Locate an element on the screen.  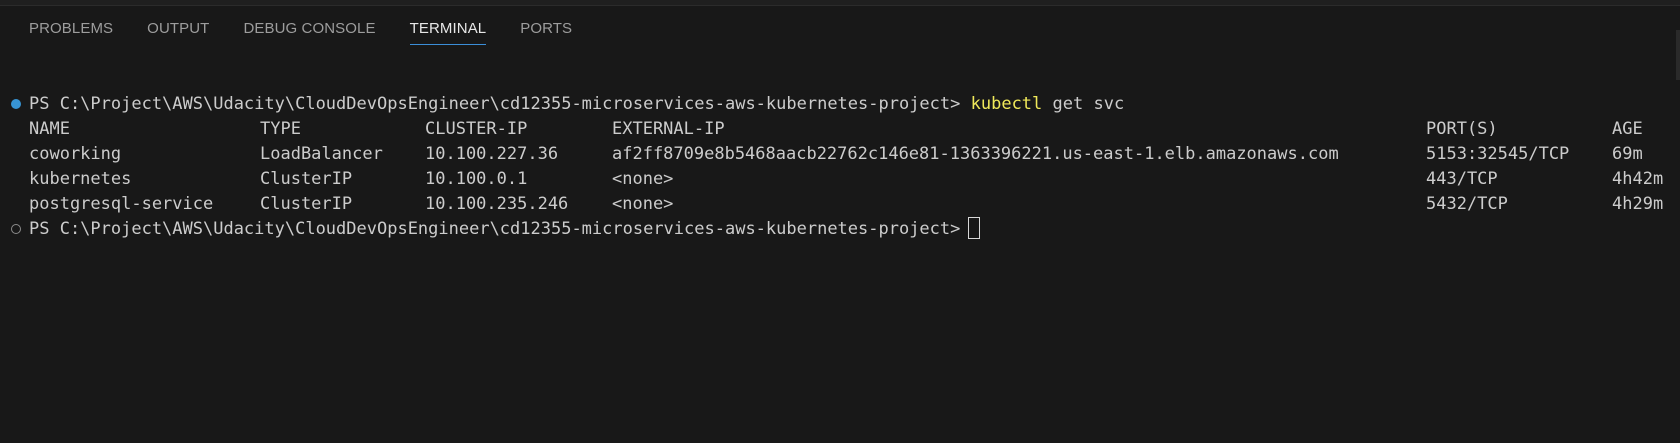
tab-output: OUTPUT is located at coordinates (178, 25).